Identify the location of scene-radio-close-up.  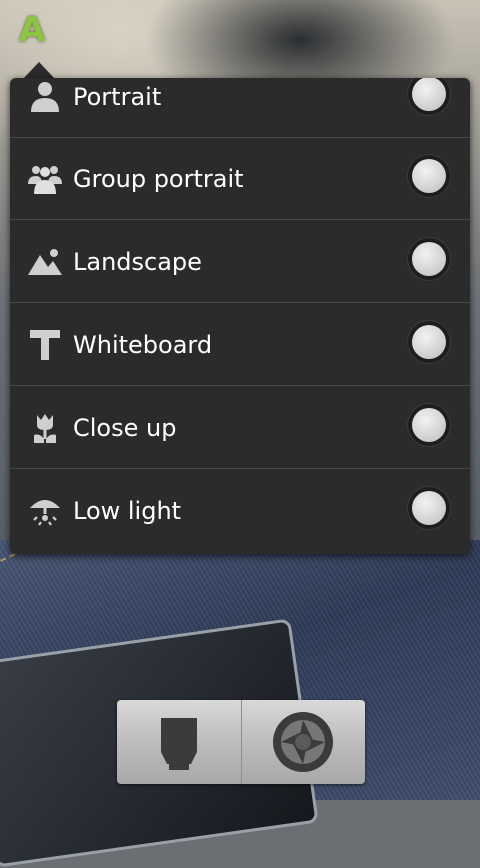
(429, 425).